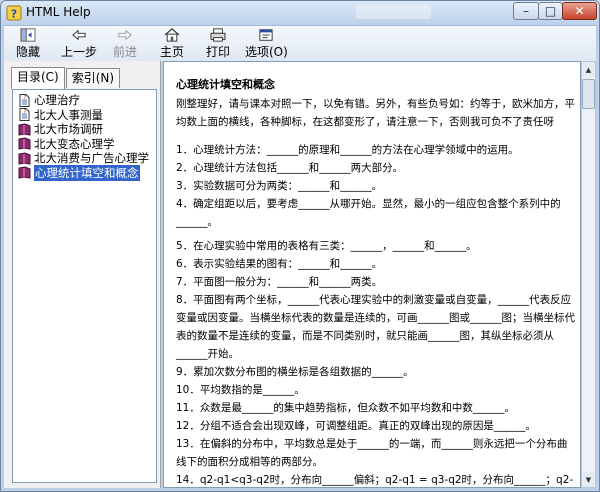  What do you see at coordinates (79, 44) in the screenshot?
I see `back-button: 上一步` at bounding box center [79, 44].